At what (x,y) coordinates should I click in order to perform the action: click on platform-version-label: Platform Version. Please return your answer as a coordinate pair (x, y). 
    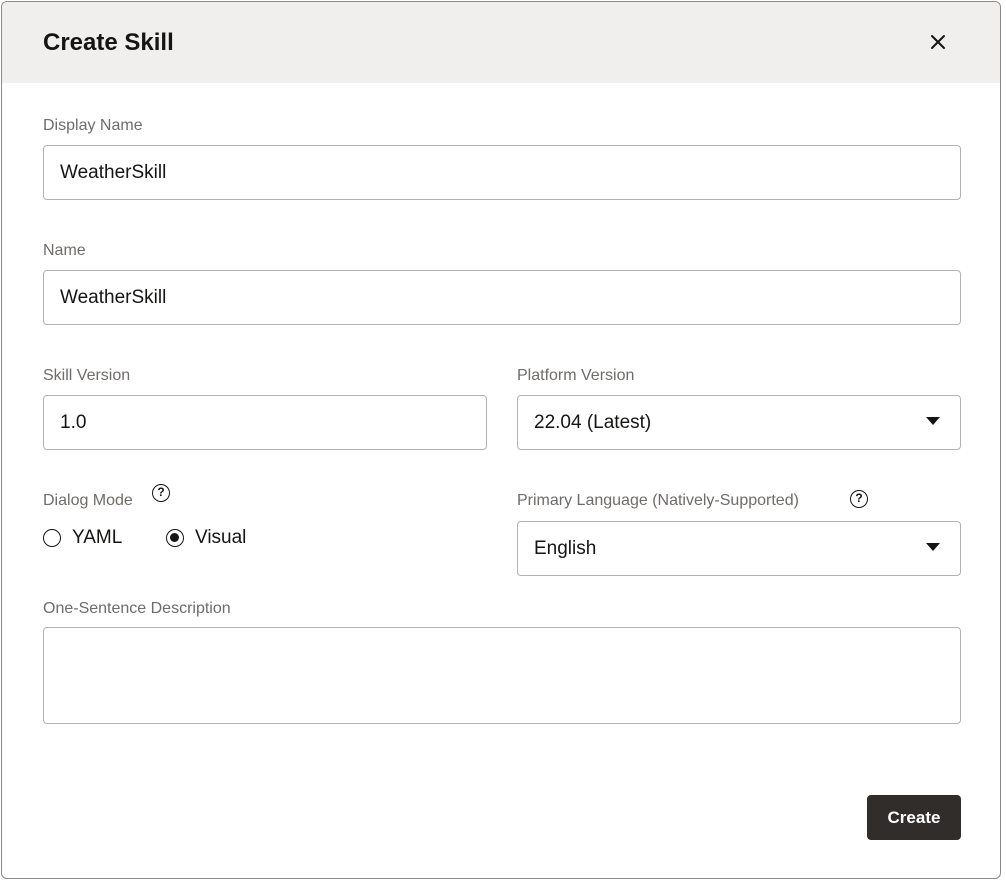
    Looking at the image, I should click on (576, 375).